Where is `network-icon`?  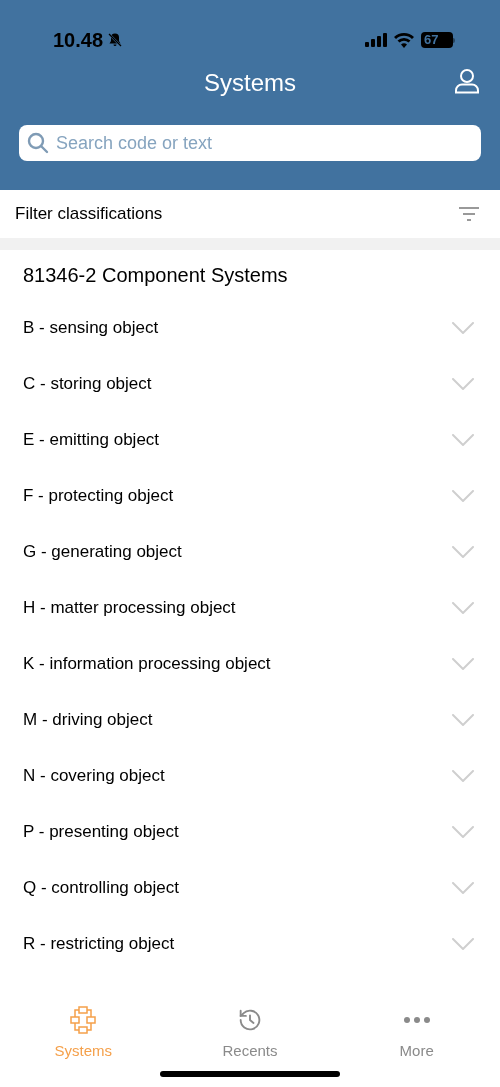
network-icon is located at coordinates (83, 1020).